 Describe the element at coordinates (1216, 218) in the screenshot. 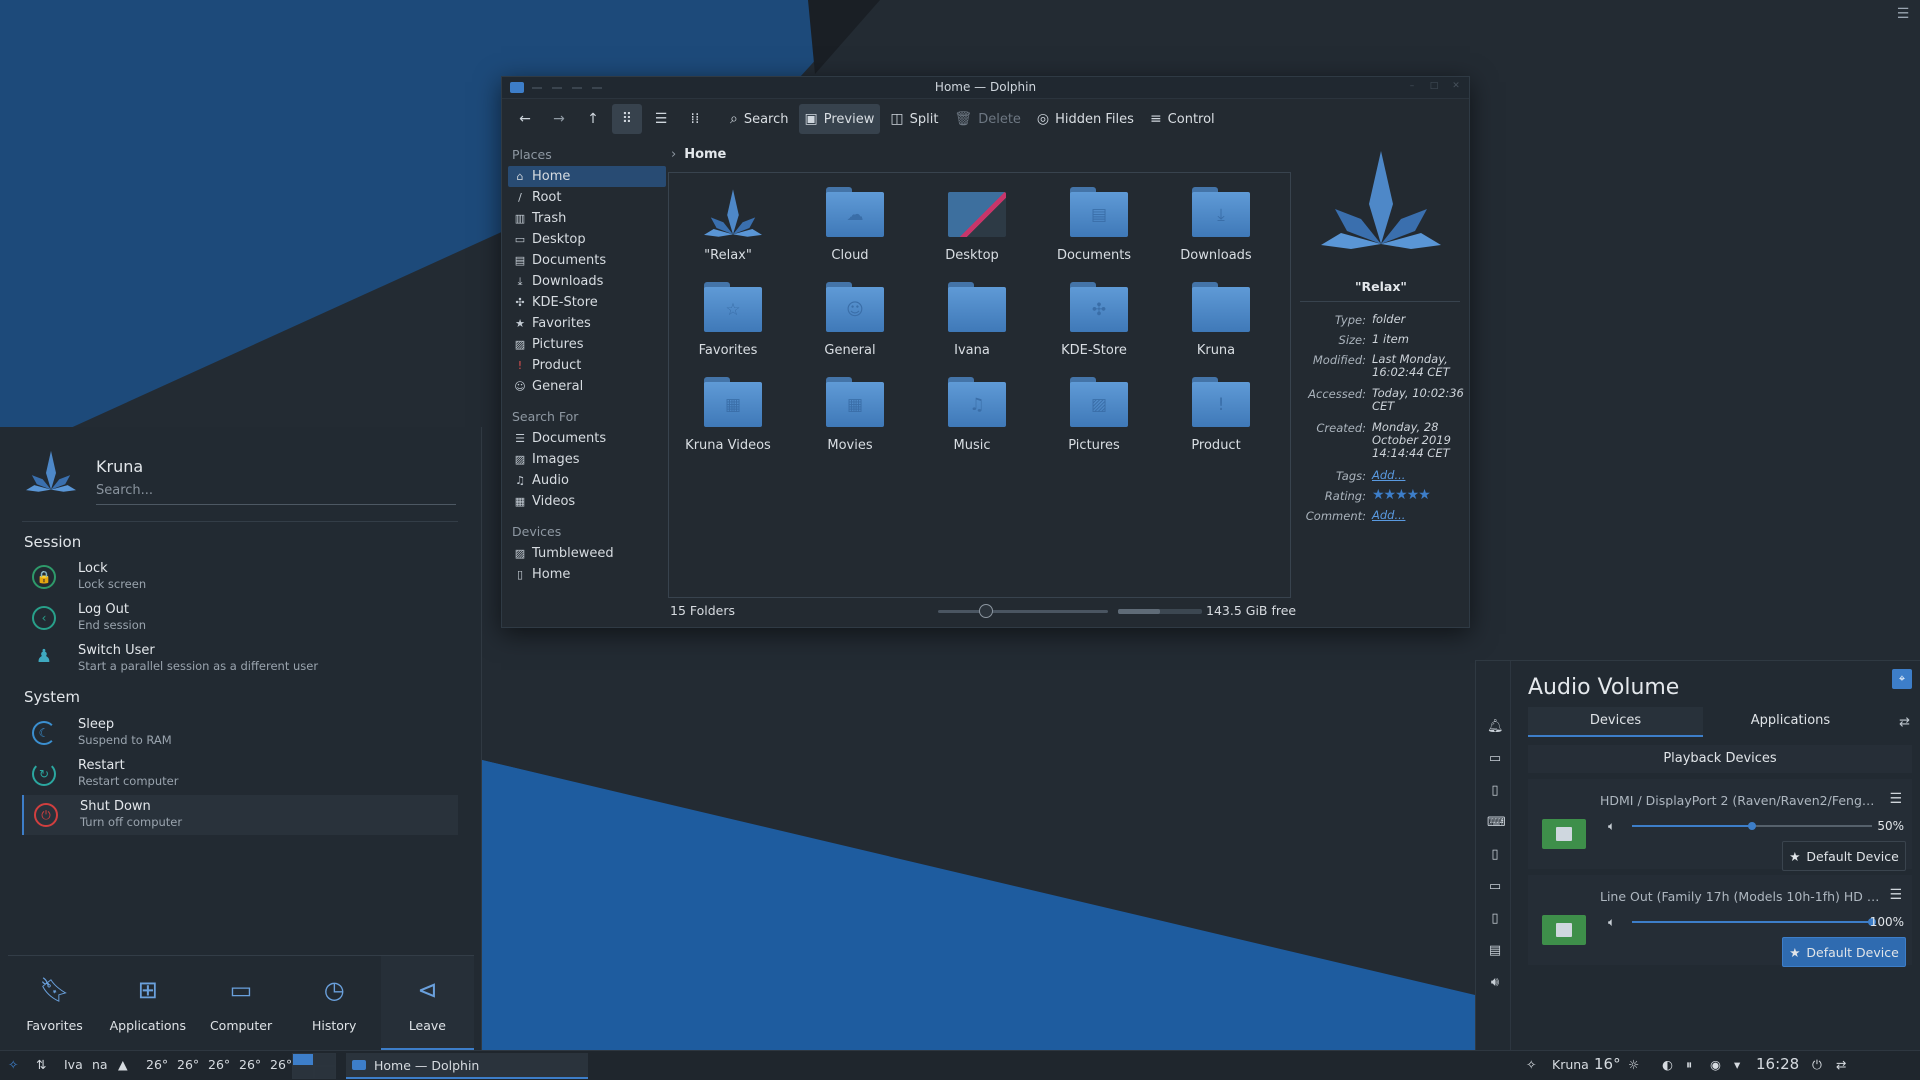

I see `file-item: ⤓ Downloads` at that location.